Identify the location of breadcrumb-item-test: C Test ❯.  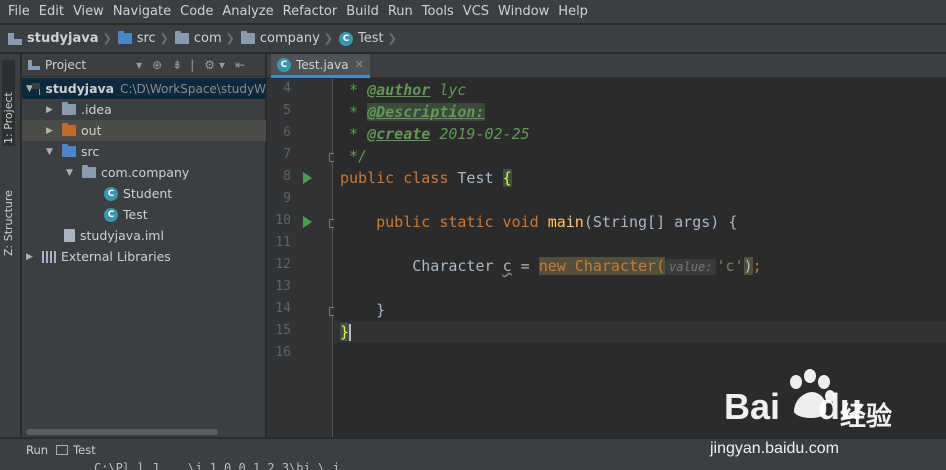
(371, 38).